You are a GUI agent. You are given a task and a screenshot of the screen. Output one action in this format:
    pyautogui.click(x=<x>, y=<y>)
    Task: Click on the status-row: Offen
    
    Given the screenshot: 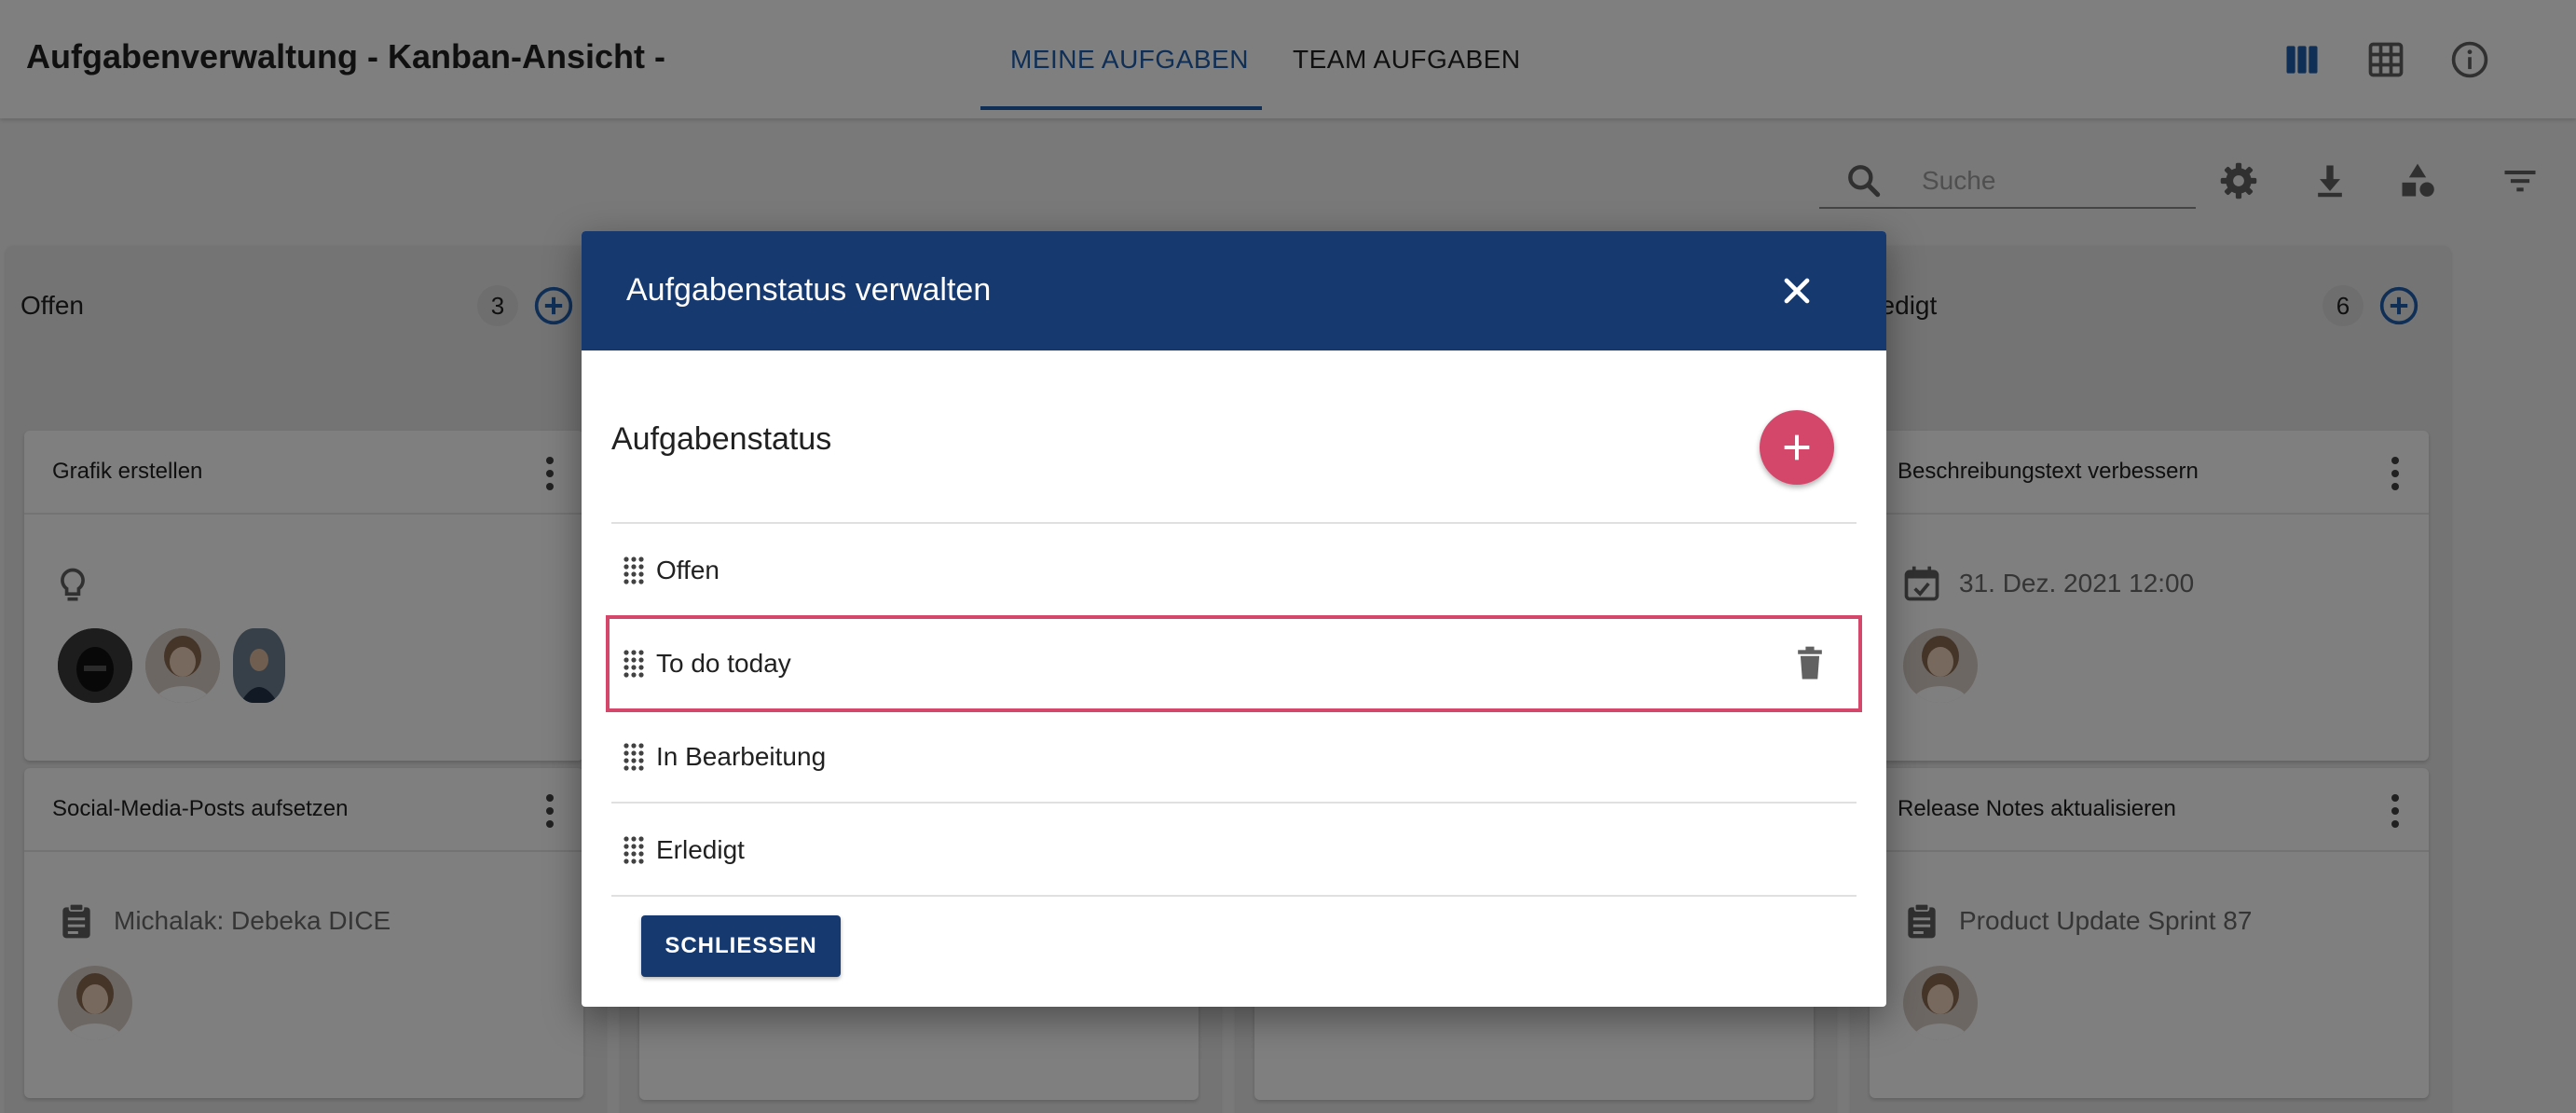 What is the action you would take?
    pyautogui.click(x=1234, y=570)
    